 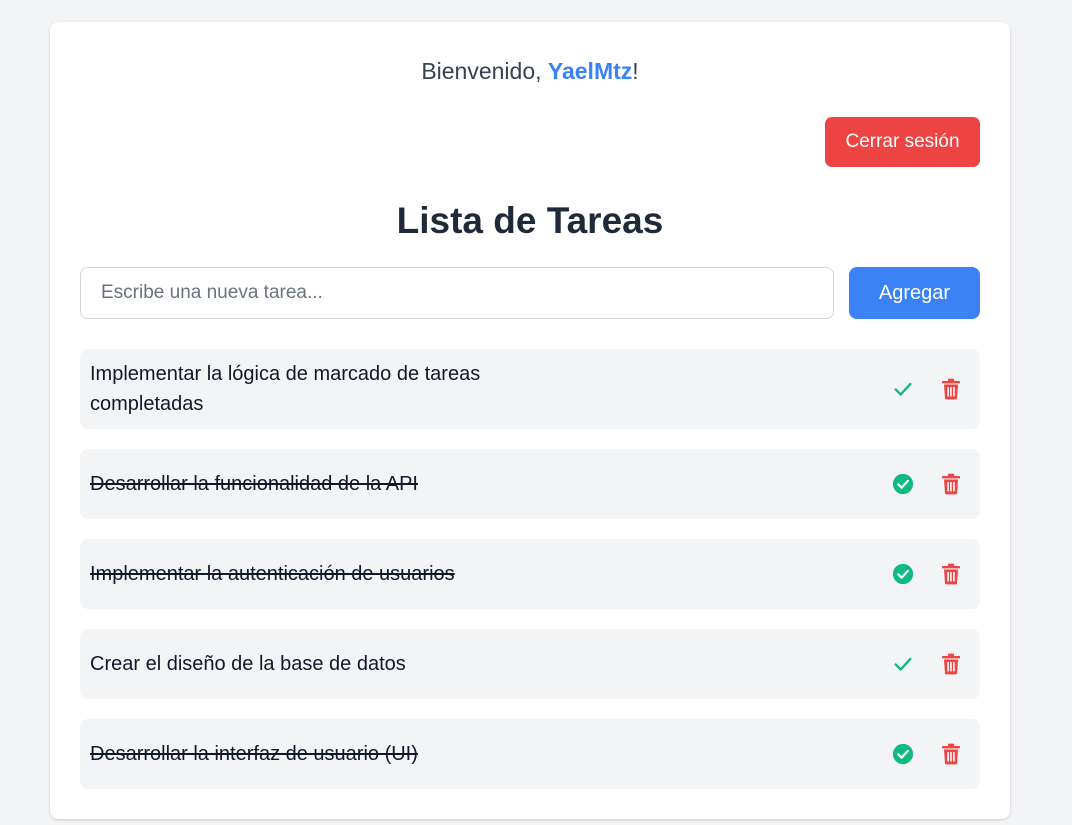 What do you see at coordinates (457, 293) in the screenshot?
I see `new-task-input` at bounding box center [457, 293].